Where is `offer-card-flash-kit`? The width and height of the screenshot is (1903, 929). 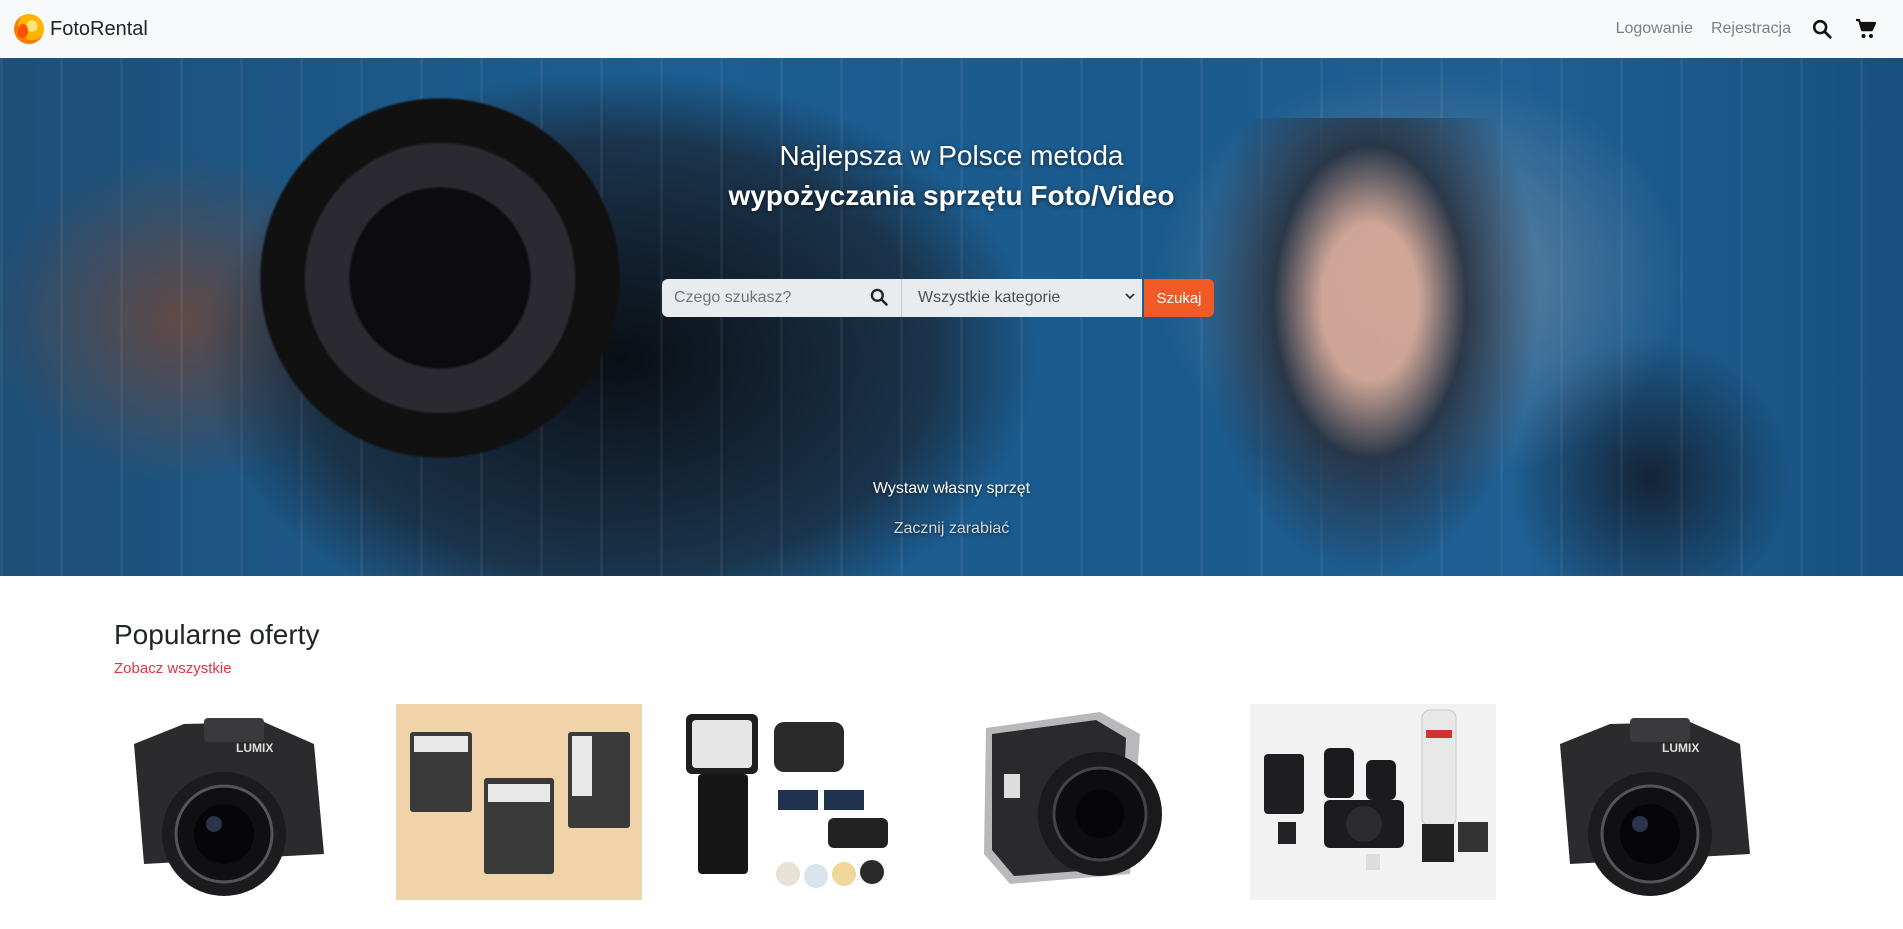 offer-card-flash-kit is located at coordinates (801, 802).